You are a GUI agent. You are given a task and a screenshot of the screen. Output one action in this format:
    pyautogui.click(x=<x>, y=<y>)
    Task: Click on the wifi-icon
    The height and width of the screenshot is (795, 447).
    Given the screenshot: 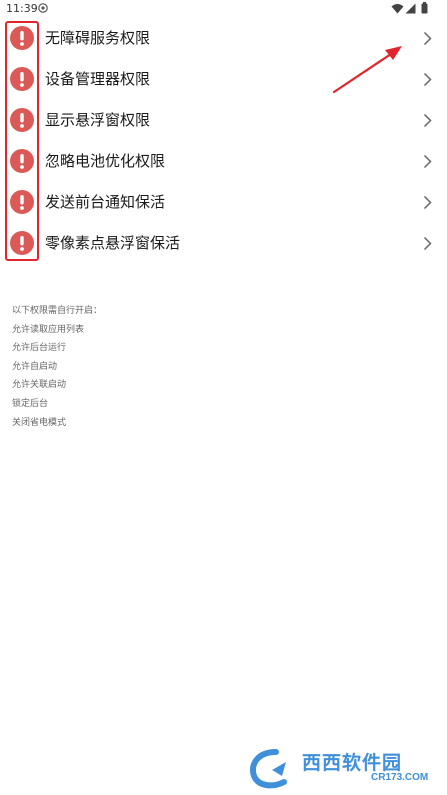 What is the action you would take?
    pyautogui.click(x=397, y=9)
    